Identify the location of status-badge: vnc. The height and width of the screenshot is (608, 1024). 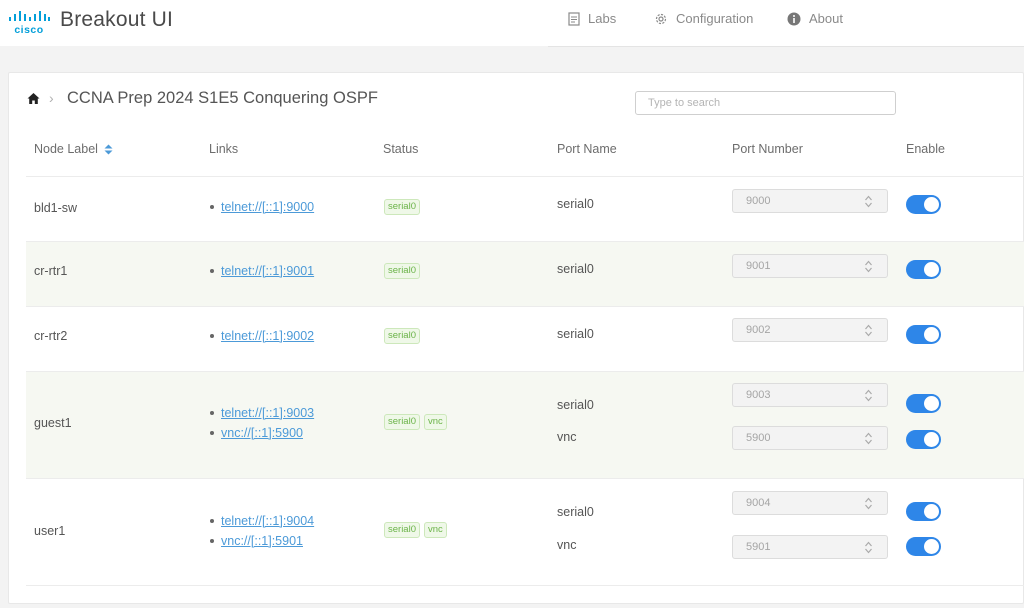
(435, 422).